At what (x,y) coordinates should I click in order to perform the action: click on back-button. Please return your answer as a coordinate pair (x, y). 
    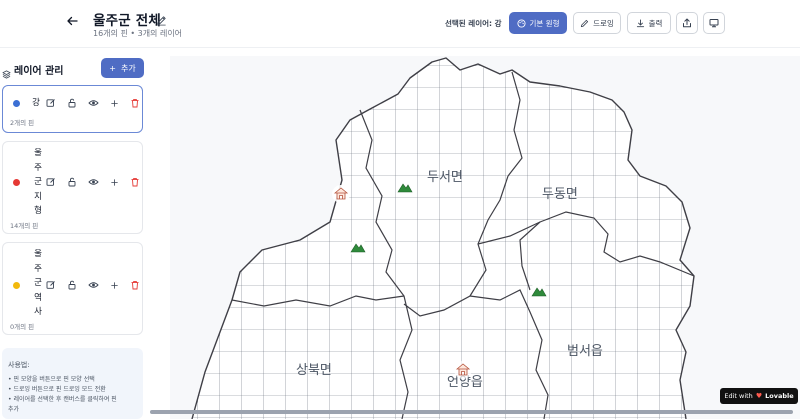
    Looking at the image, I should click on (73, 22).